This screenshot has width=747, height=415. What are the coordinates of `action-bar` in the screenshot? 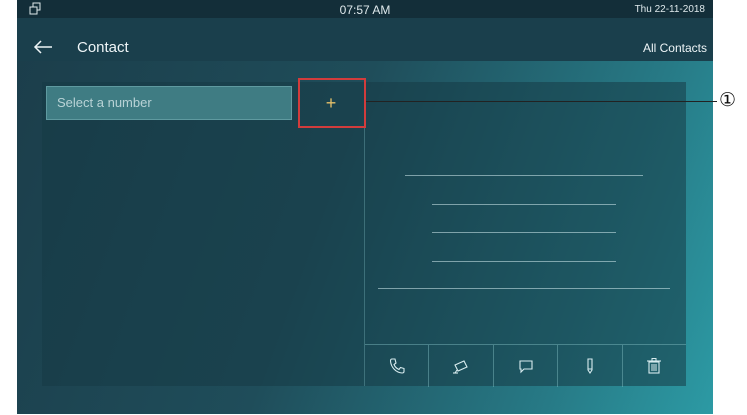 It's located at (525, 365).